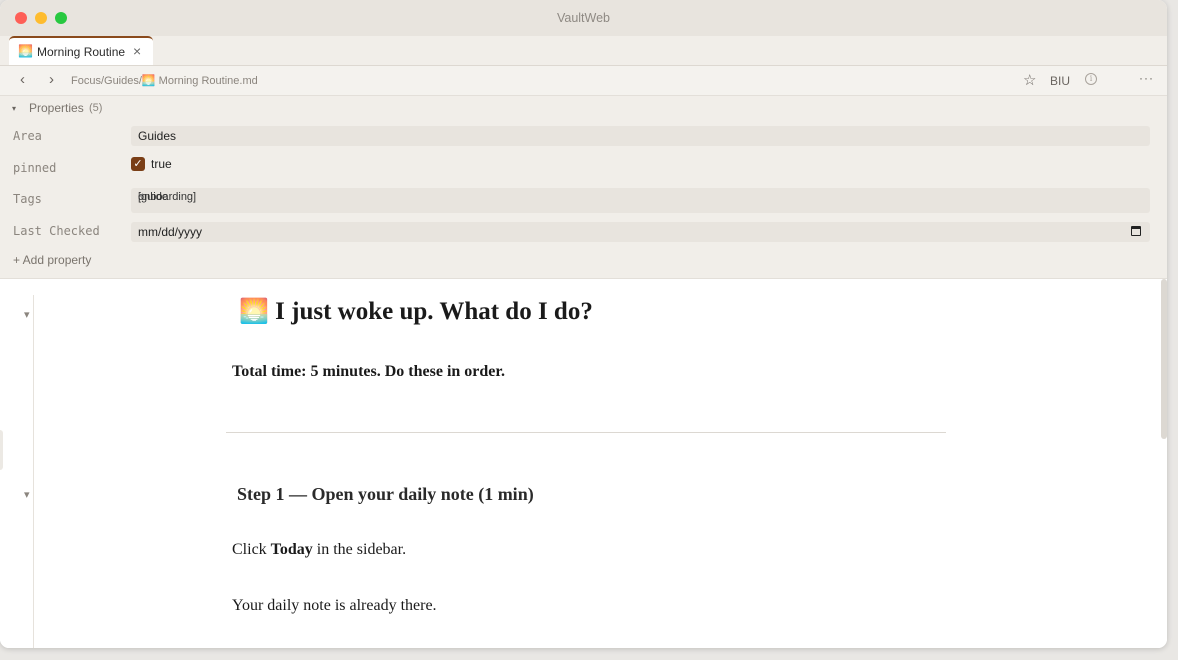 The width and height of the screenshot is (1178, 660). Describe the element at coordinates (1060, 81) in the screenshot. I see `format-button: BIU` at that location.